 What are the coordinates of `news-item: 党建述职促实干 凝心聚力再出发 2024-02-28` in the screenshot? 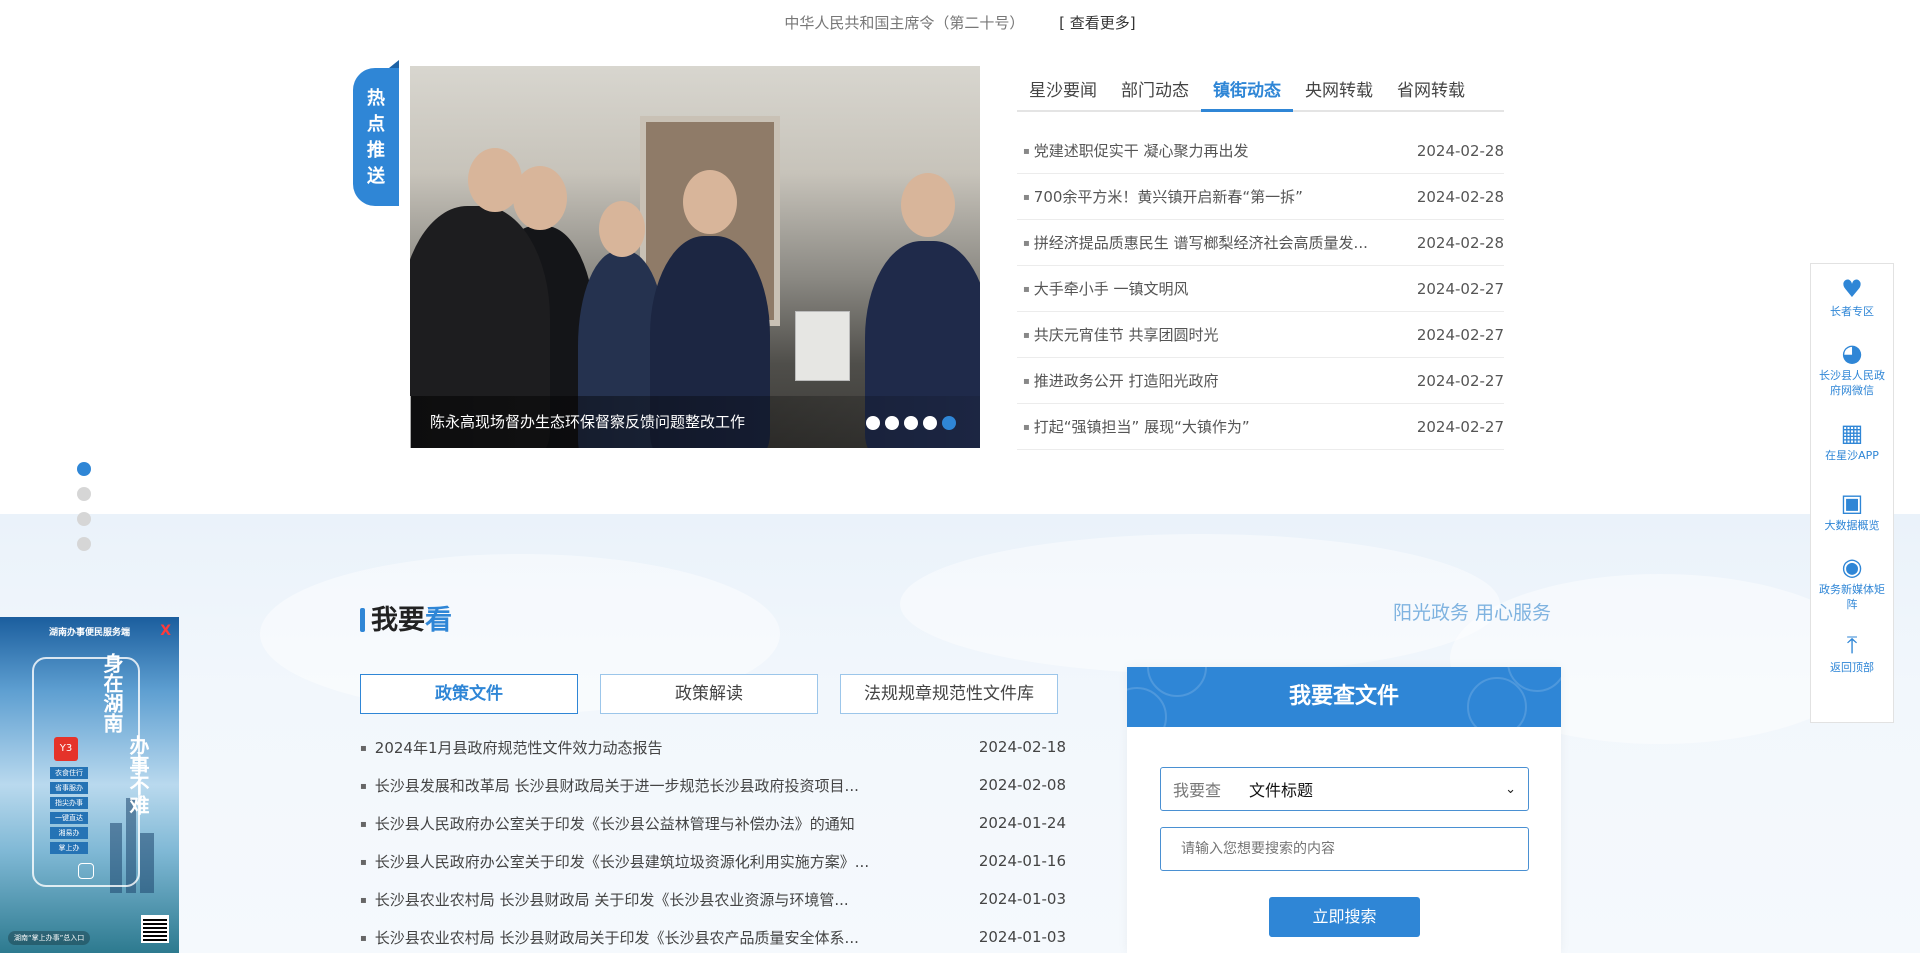 It's located at (1260, 151).